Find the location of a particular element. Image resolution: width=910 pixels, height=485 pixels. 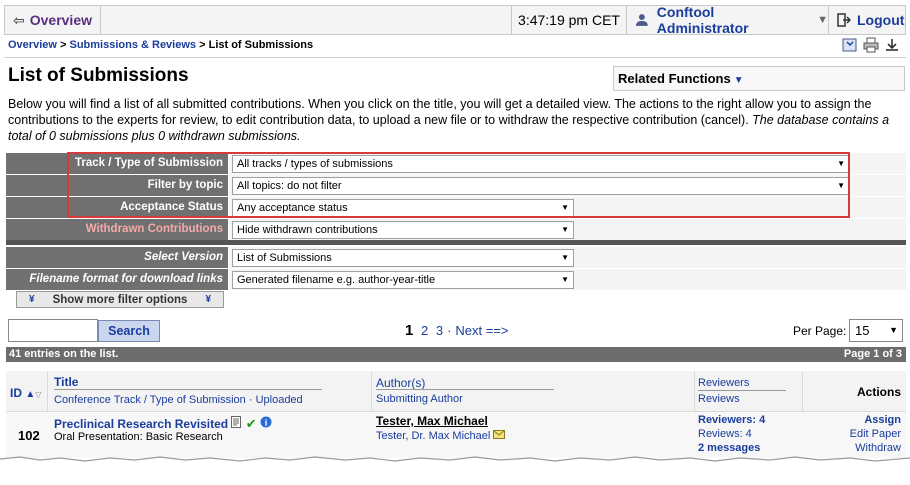

row-author: Tester, Max Michael is located at coordinates (432, 421).